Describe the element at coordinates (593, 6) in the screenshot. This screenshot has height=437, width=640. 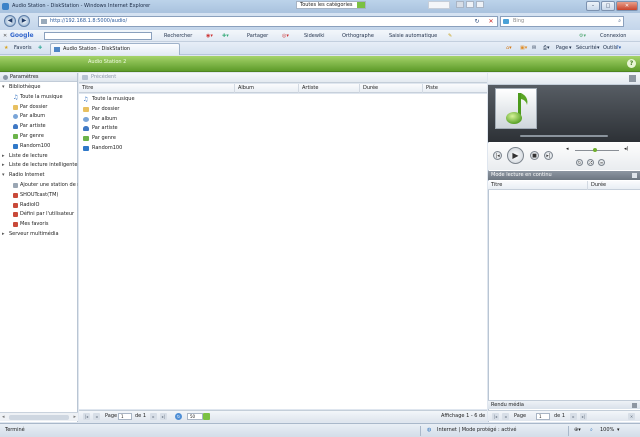
I see `minimize-button: –` at that location.